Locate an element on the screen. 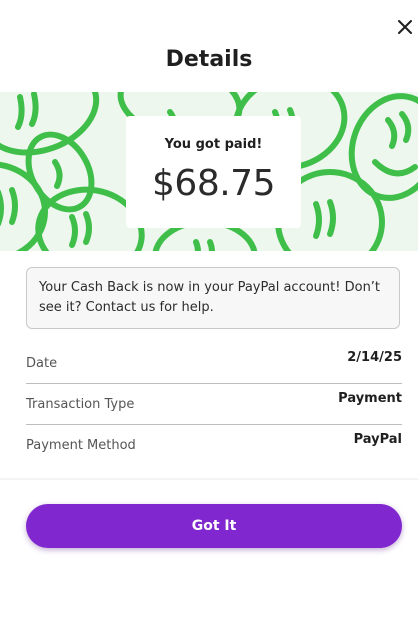 The image size is (418, 626). detail-value-date: 2/14/25 is located at coordinates (374, 357).